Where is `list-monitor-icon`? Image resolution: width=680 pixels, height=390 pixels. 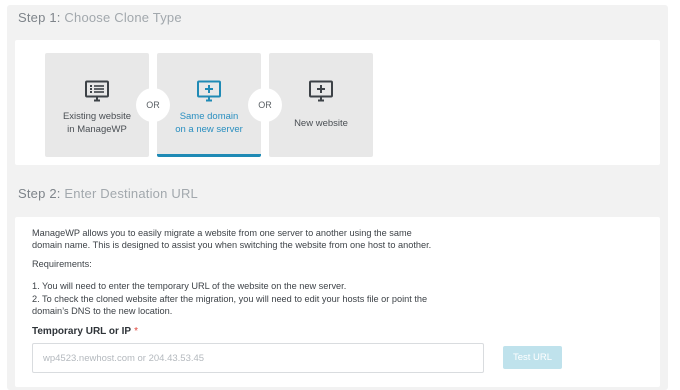 list-monitor-icon is located at coordinates (97, 91).